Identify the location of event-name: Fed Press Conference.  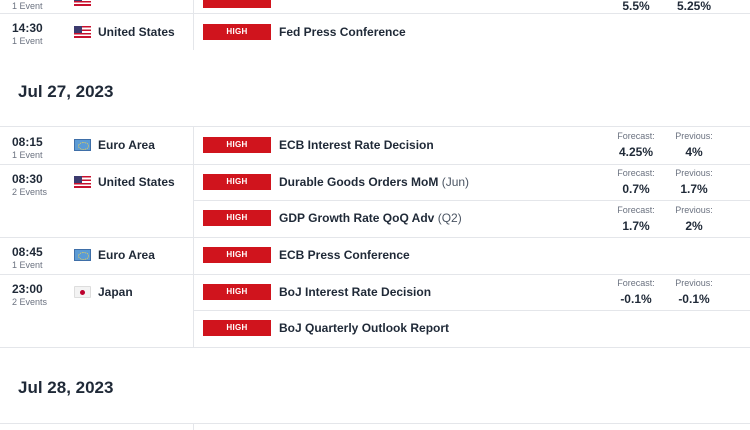
(342, 32).